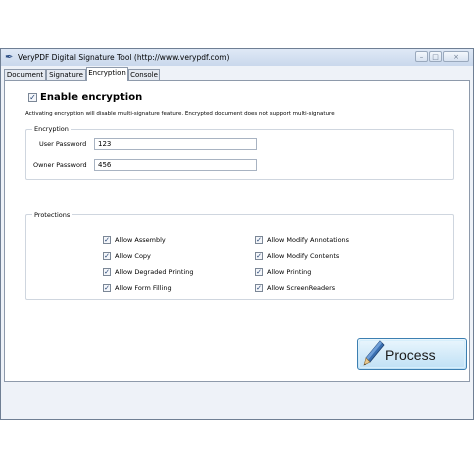 The image size is (474, 474). What do you see at coordinates (107, 256) in the screenshot?
I see `allow-copy-checkbox: ✓` at bounding box center [107, 256].